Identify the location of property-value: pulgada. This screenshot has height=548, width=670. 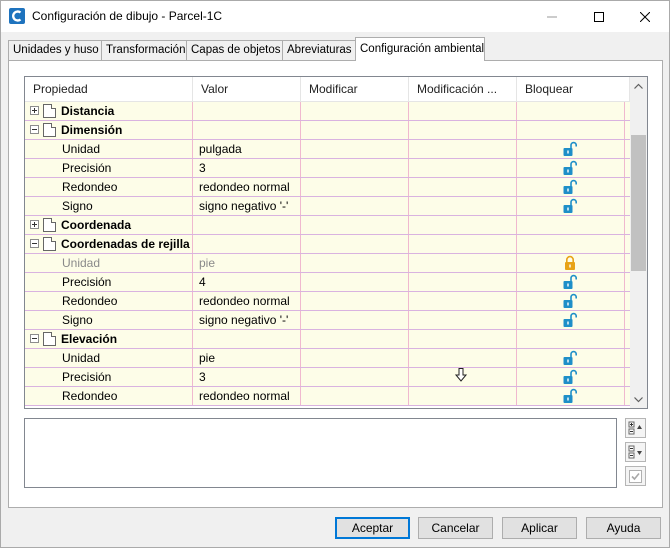
(220, 149).